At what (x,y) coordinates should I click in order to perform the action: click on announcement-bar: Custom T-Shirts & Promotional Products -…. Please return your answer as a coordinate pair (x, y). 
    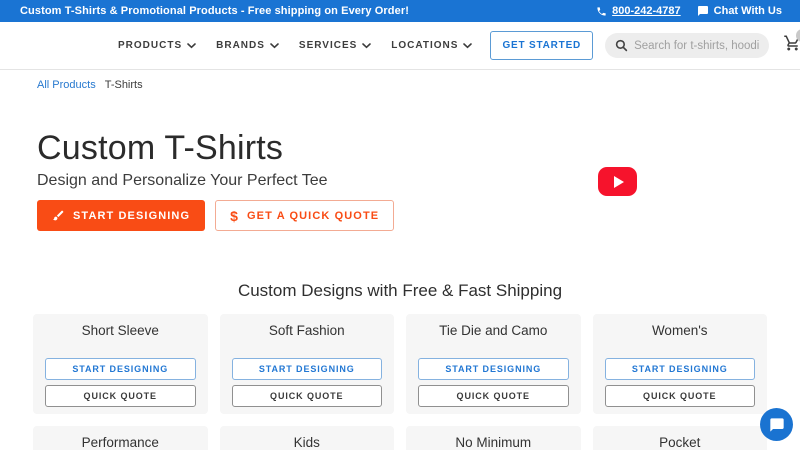
    Looking at the image, I should click on (400, 11).